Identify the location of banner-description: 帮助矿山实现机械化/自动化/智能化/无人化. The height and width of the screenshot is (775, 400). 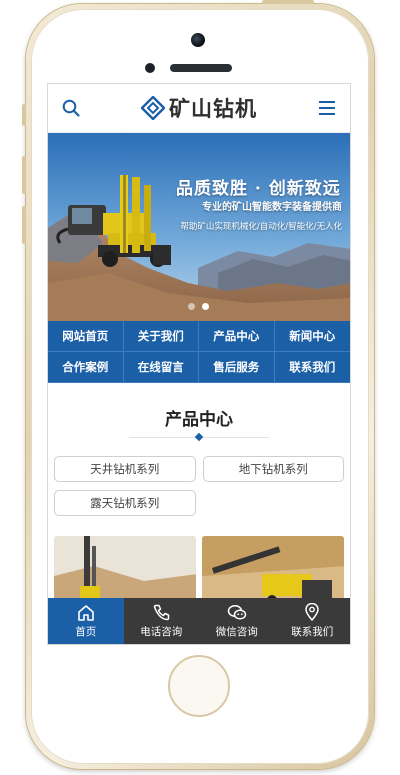
(261, 227).